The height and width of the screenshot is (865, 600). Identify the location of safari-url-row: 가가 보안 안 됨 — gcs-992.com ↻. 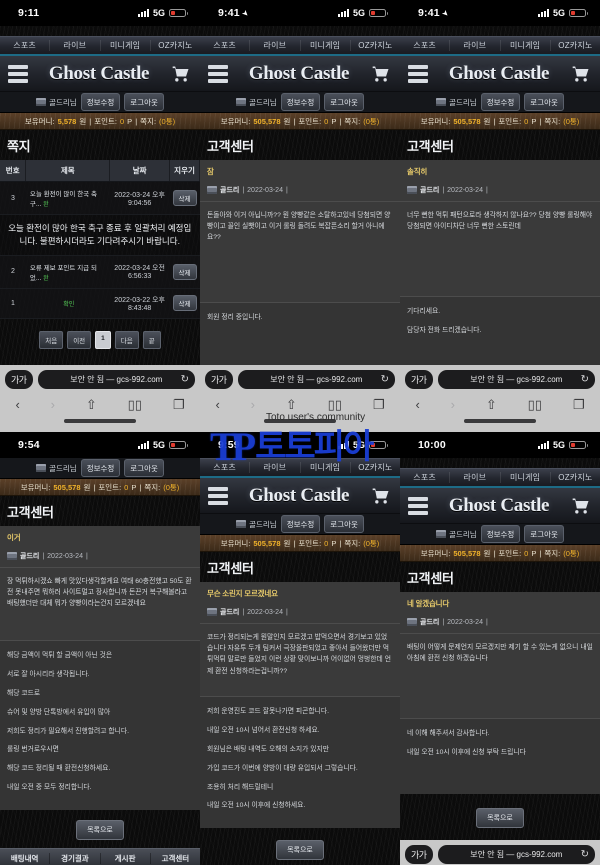
(100, 378).